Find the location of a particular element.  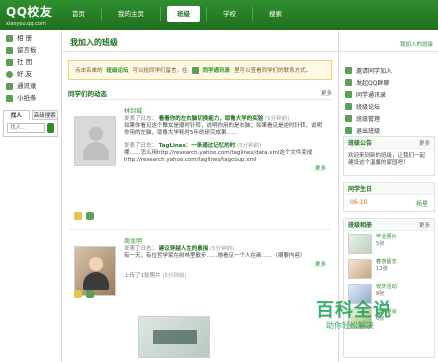

brand-domain: xiaoyou.qq.com is located at coordinates (26, 24).